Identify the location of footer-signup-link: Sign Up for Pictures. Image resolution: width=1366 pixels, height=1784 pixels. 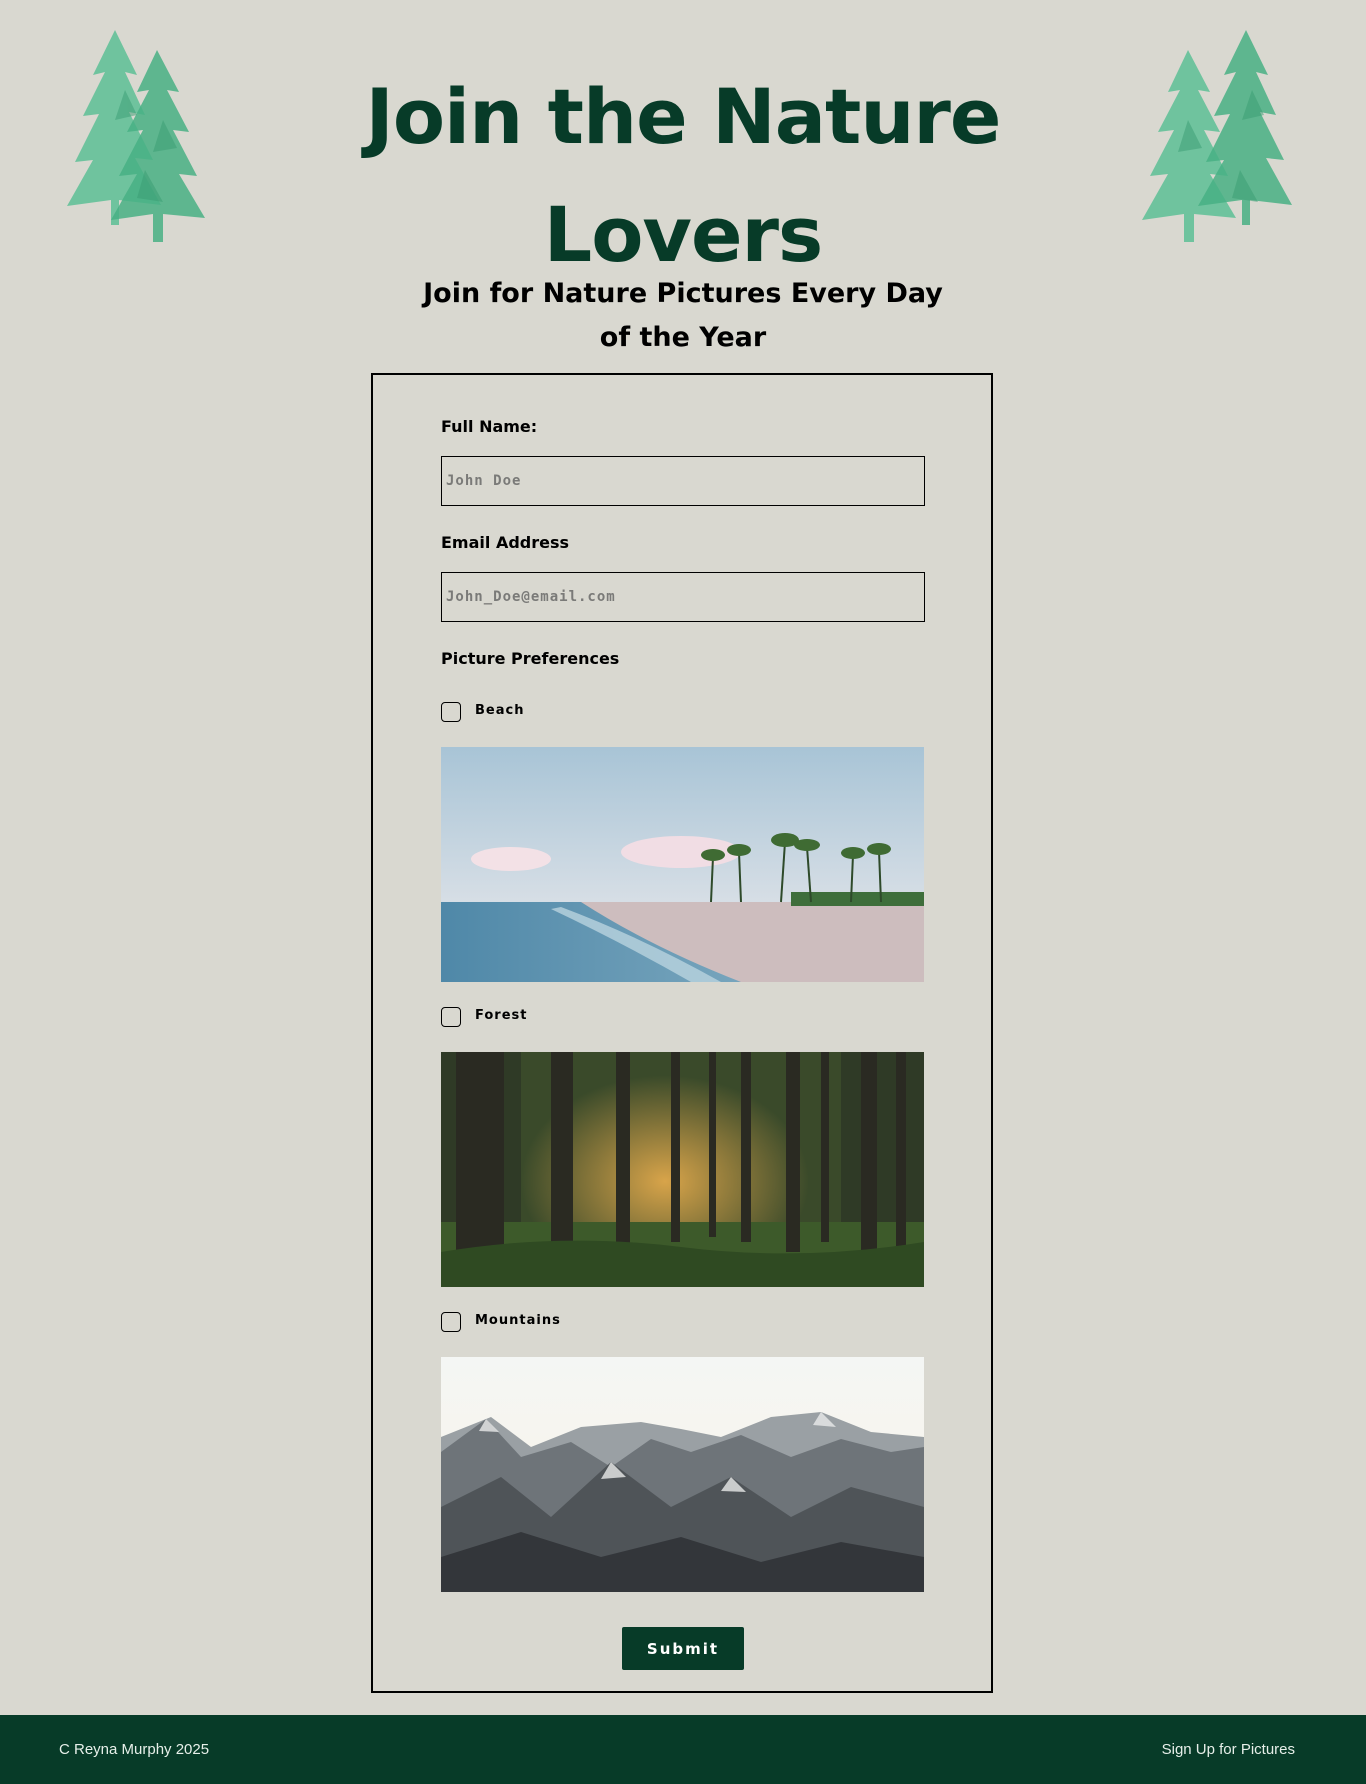
(1228, 1749).